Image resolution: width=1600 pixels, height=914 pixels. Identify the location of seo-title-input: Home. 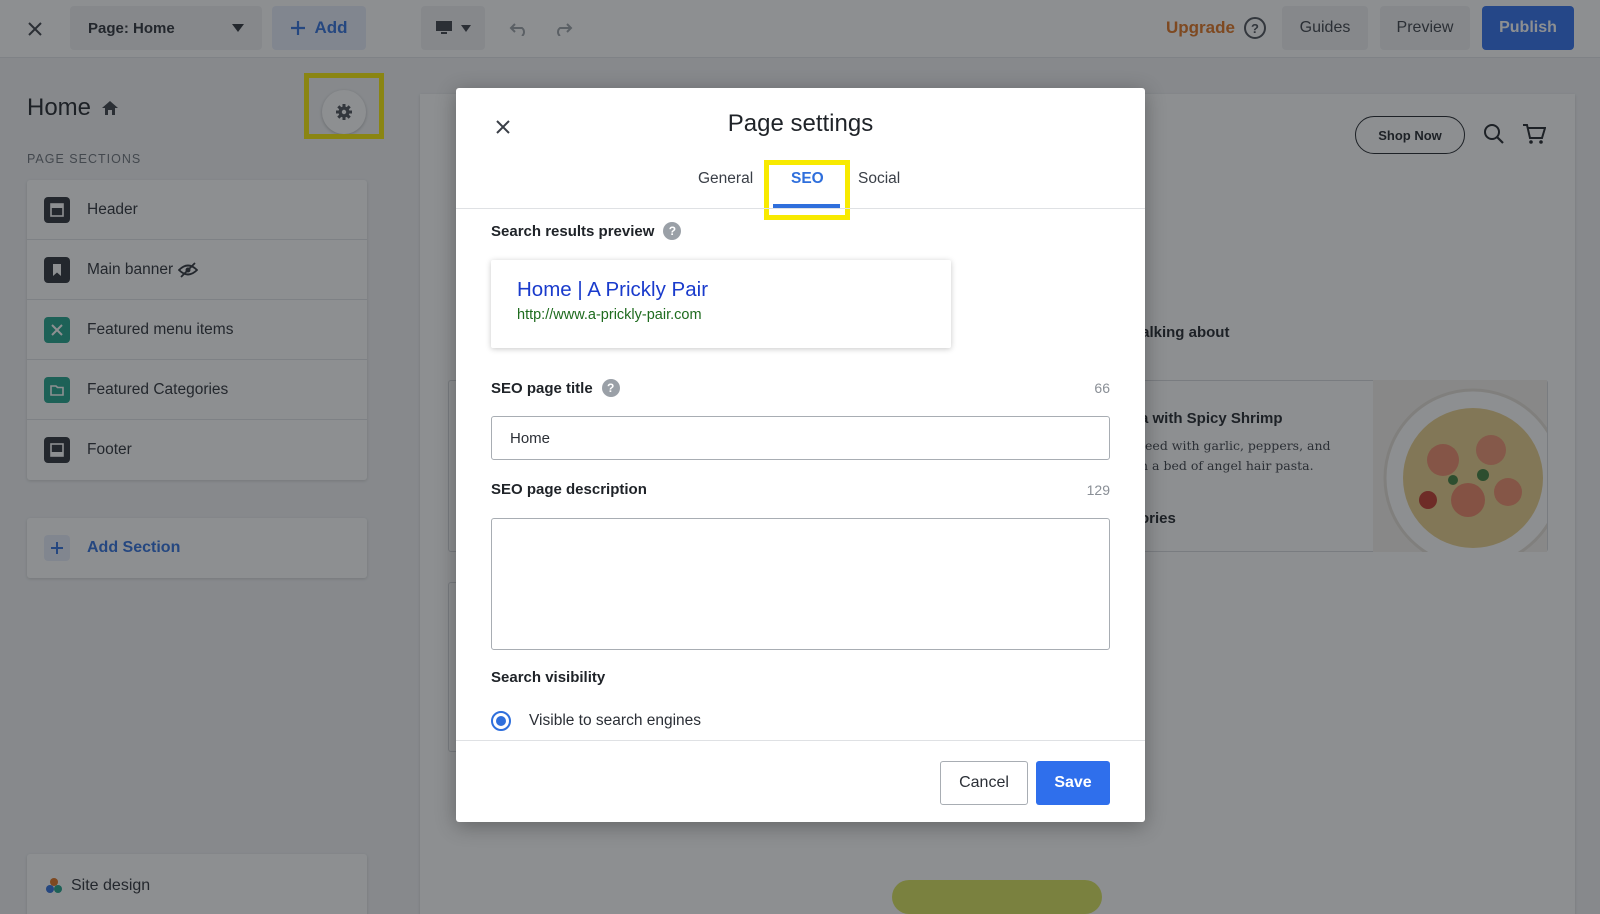
(800, 438).